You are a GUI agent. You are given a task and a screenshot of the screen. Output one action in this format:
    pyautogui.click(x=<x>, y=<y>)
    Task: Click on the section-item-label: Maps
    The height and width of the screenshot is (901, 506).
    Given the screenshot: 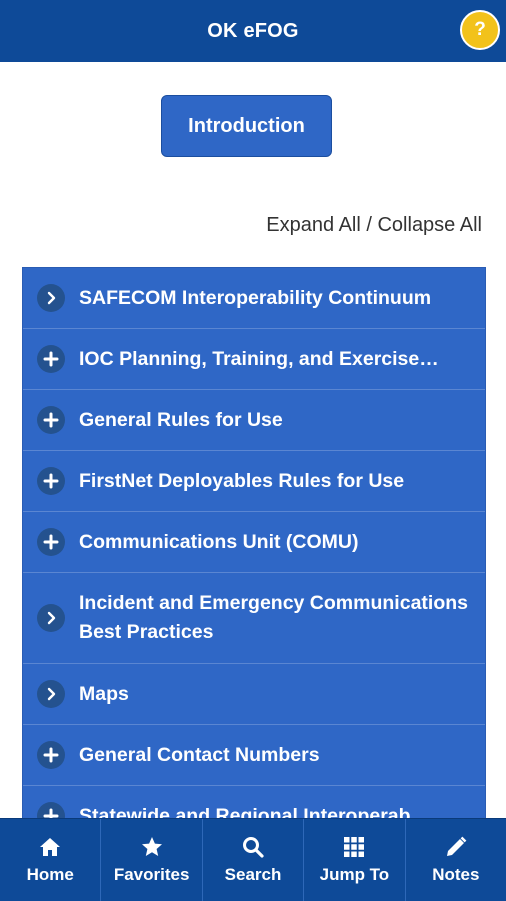 What is the action you would take?
    pyautogui.click(x=104, y=693)
    